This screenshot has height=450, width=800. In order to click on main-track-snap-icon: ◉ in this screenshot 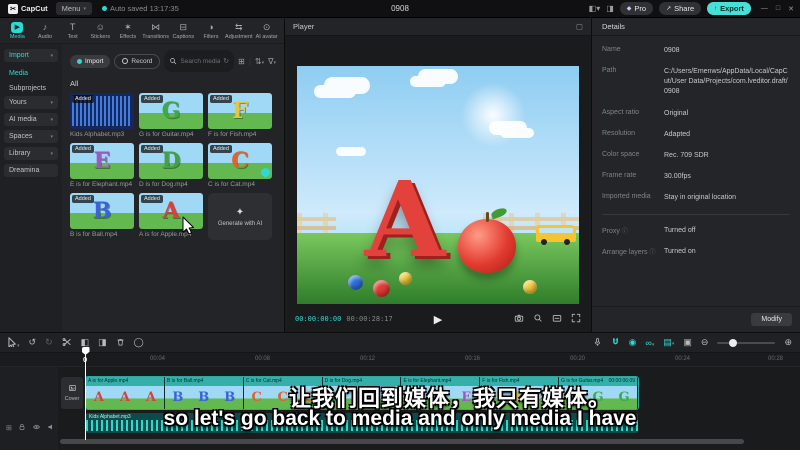, I will do `click(633, 342)`.